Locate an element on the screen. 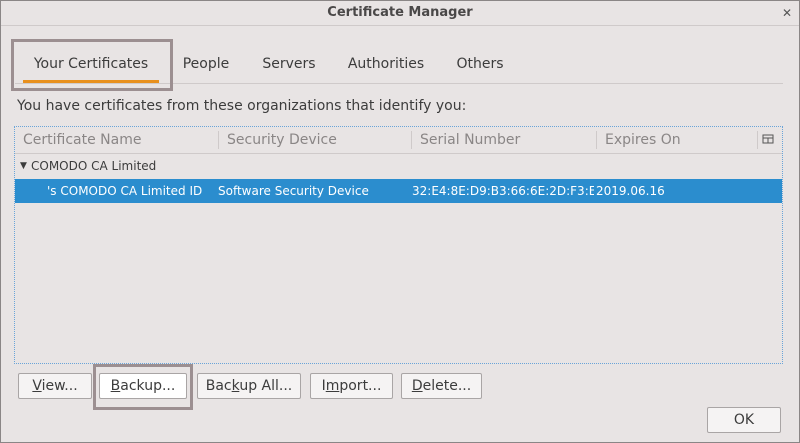 Image resolution: width=800 pixels, height=443 pixels. tab-label: Servers is located at coordinates (289, 64).